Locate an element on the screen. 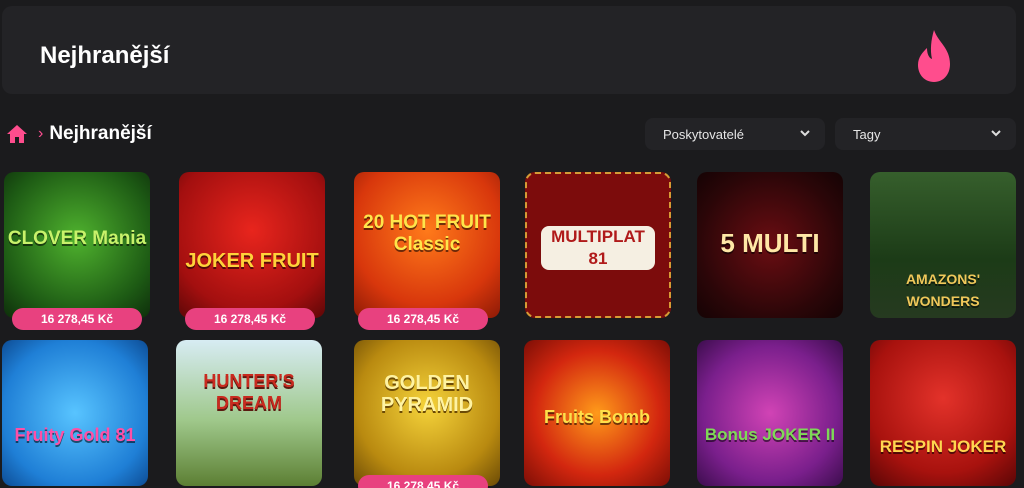 Image resolution: width=1024 pixels, height=488 pixels. flame-icon is located at coordinates (934, 56).